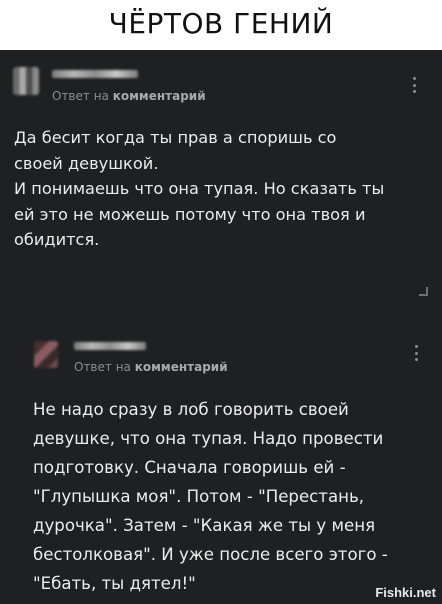 The image size is (442, 604). What do you see at coordinates (423, 291) in the screenshot?
I see `expand-corner-icon` at bounding box center [423, 291].